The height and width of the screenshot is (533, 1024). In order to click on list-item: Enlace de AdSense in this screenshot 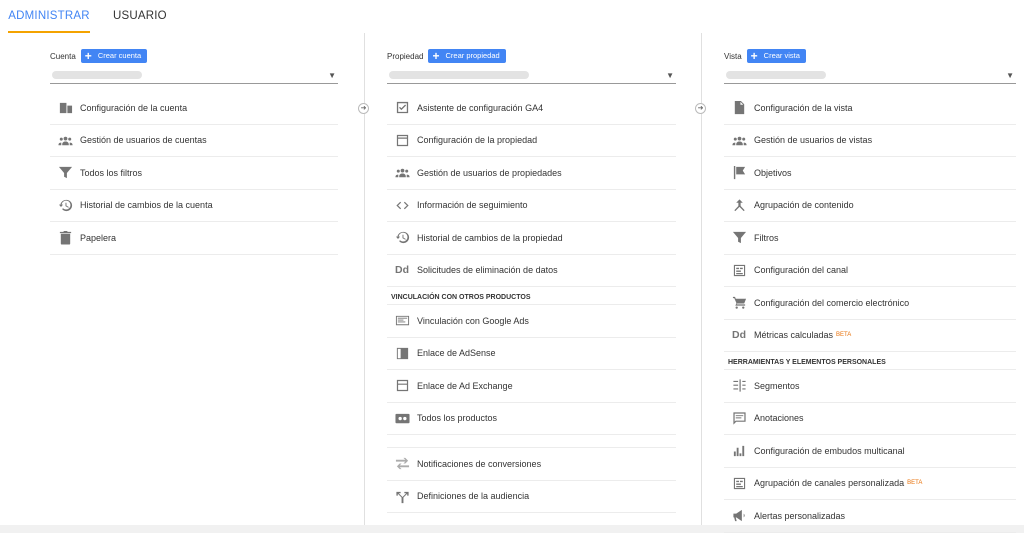, I will do `click(531, 354)`.